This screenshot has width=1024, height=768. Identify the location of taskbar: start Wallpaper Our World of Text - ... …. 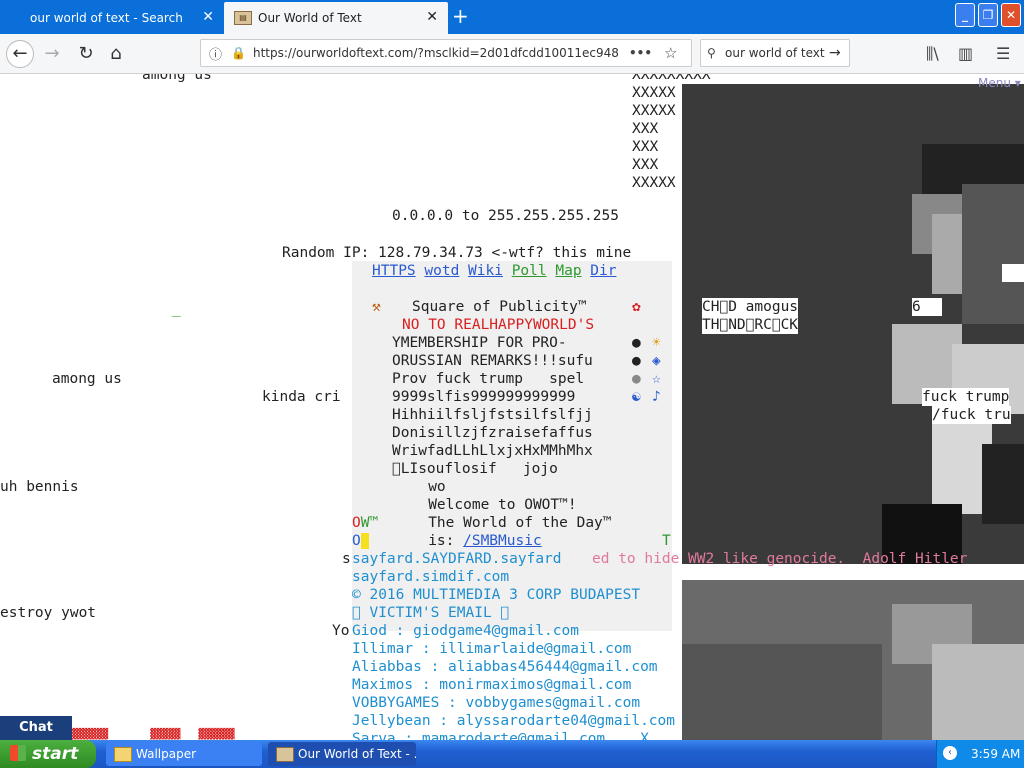
(512, 754).